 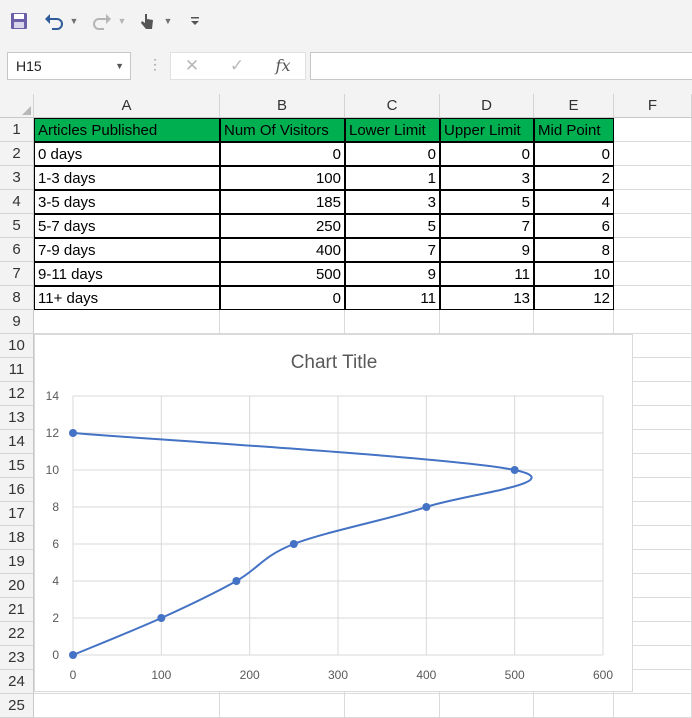 What do you see at coordinates (487, 154) in the screenshot?
I see `cell-d2: 0` at bounding box center [487, 154].